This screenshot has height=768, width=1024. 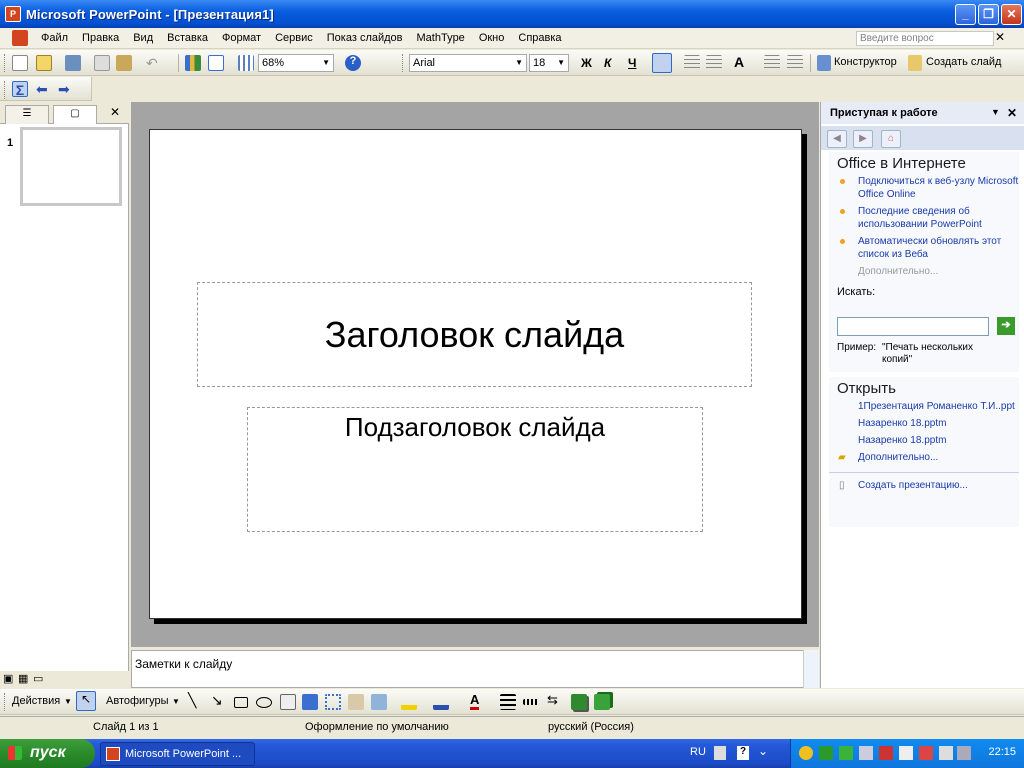 What do you see at coordinates (811, 669) in the screenshot?
I see `notes-scrollbar` at bounding box center [811, 669].